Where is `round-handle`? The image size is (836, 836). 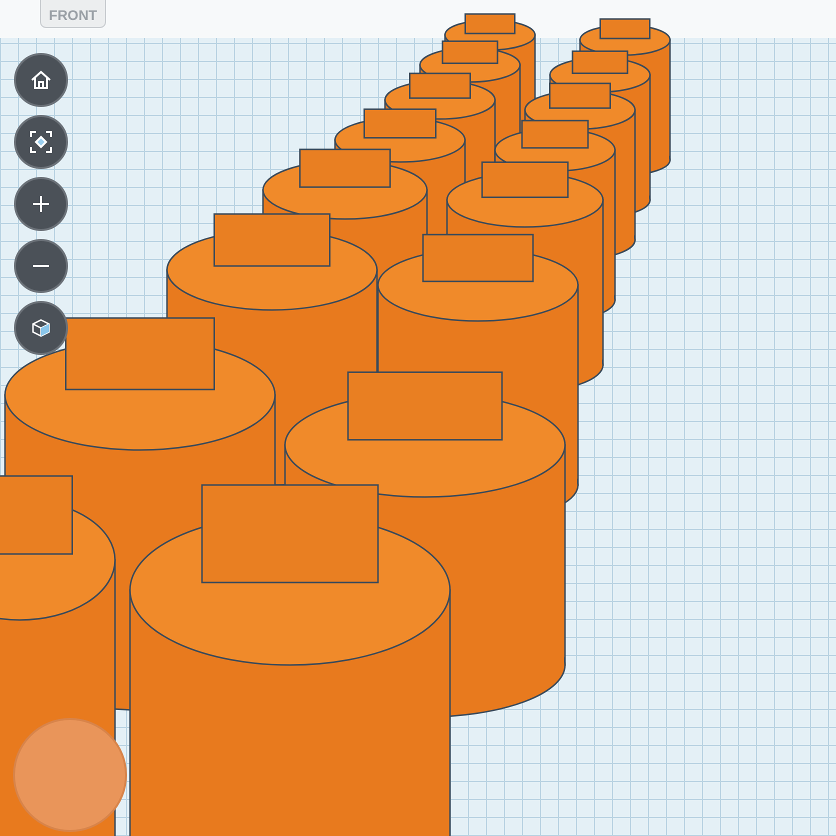
round-handle is located at coordinates (70, 775).